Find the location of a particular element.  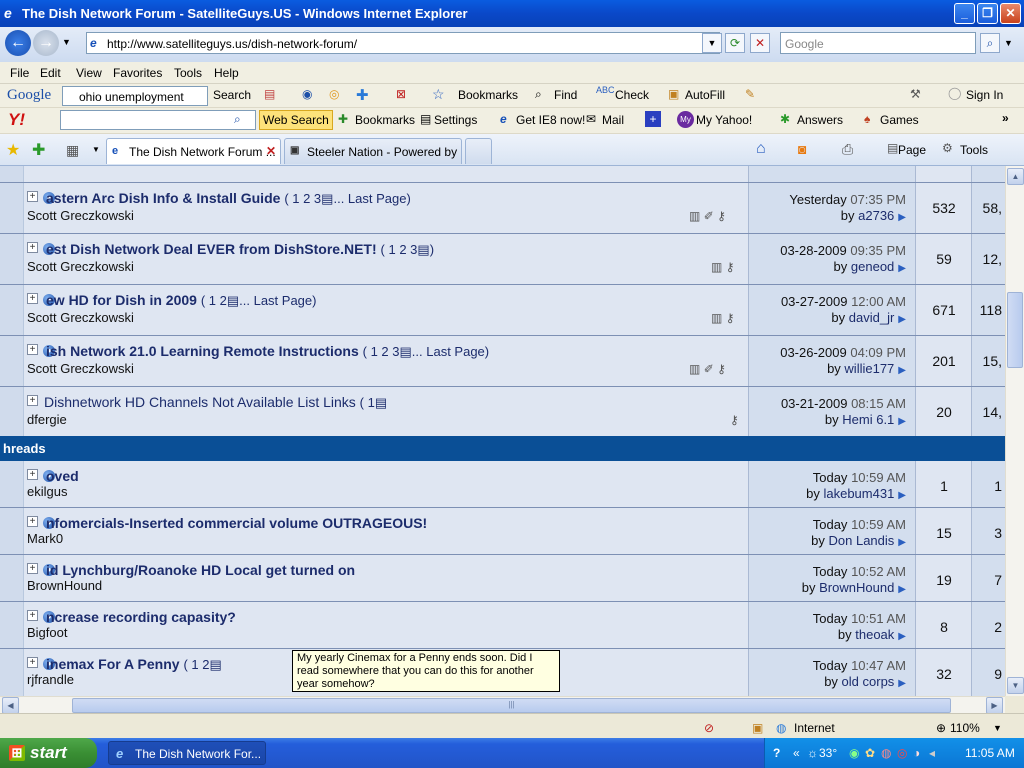

reply-count: 532 is located at coordinates (944, 208).